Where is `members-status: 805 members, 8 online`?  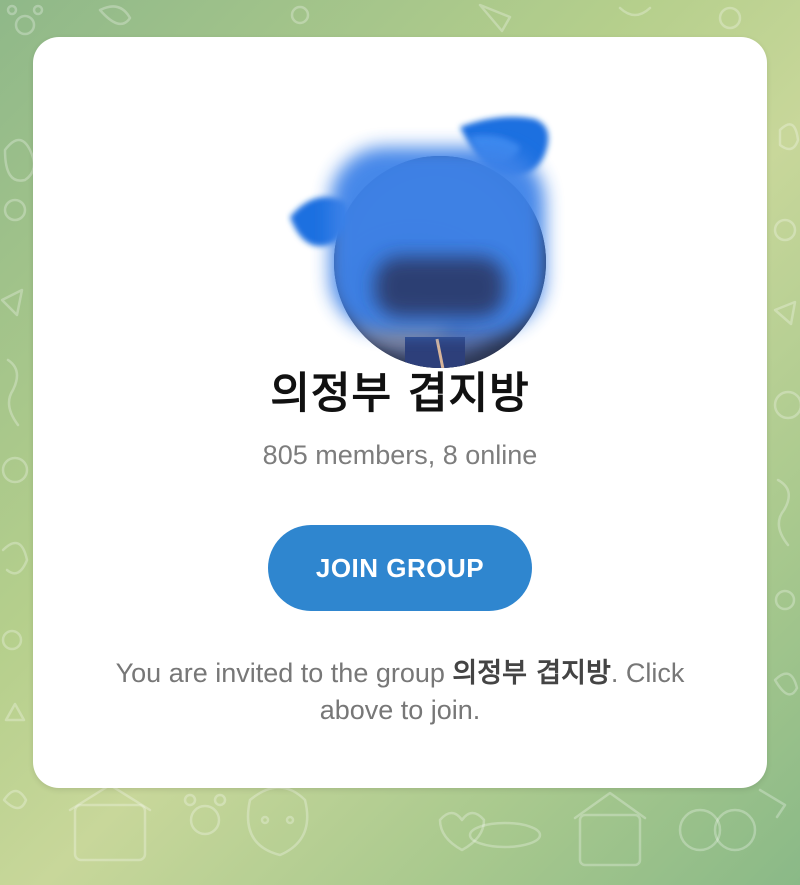 members-status: 805 members, 8 online is located at coordinates (400, 455).